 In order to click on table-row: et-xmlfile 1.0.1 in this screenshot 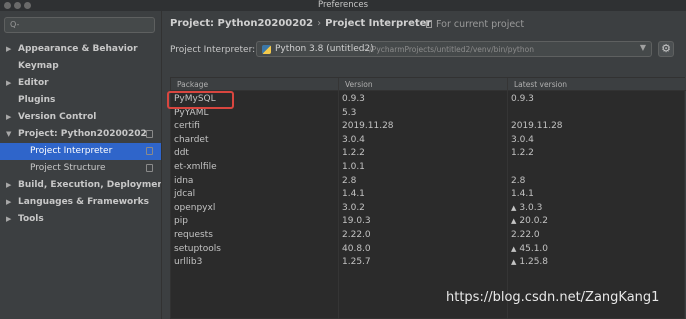, I will do `click(428, 168)`.